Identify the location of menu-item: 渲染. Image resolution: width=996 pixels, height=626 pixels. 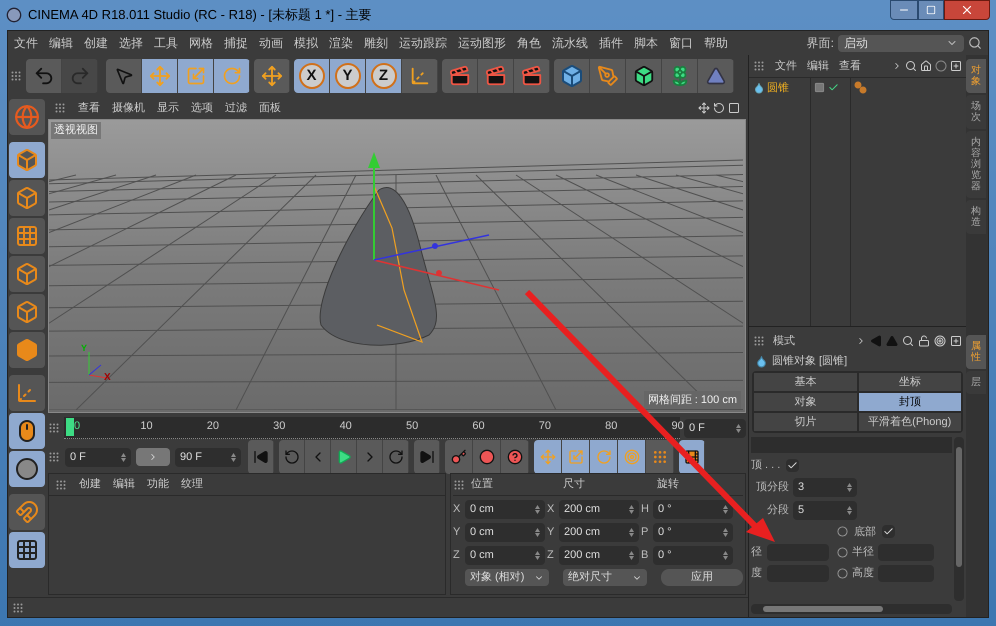
(341, 43).